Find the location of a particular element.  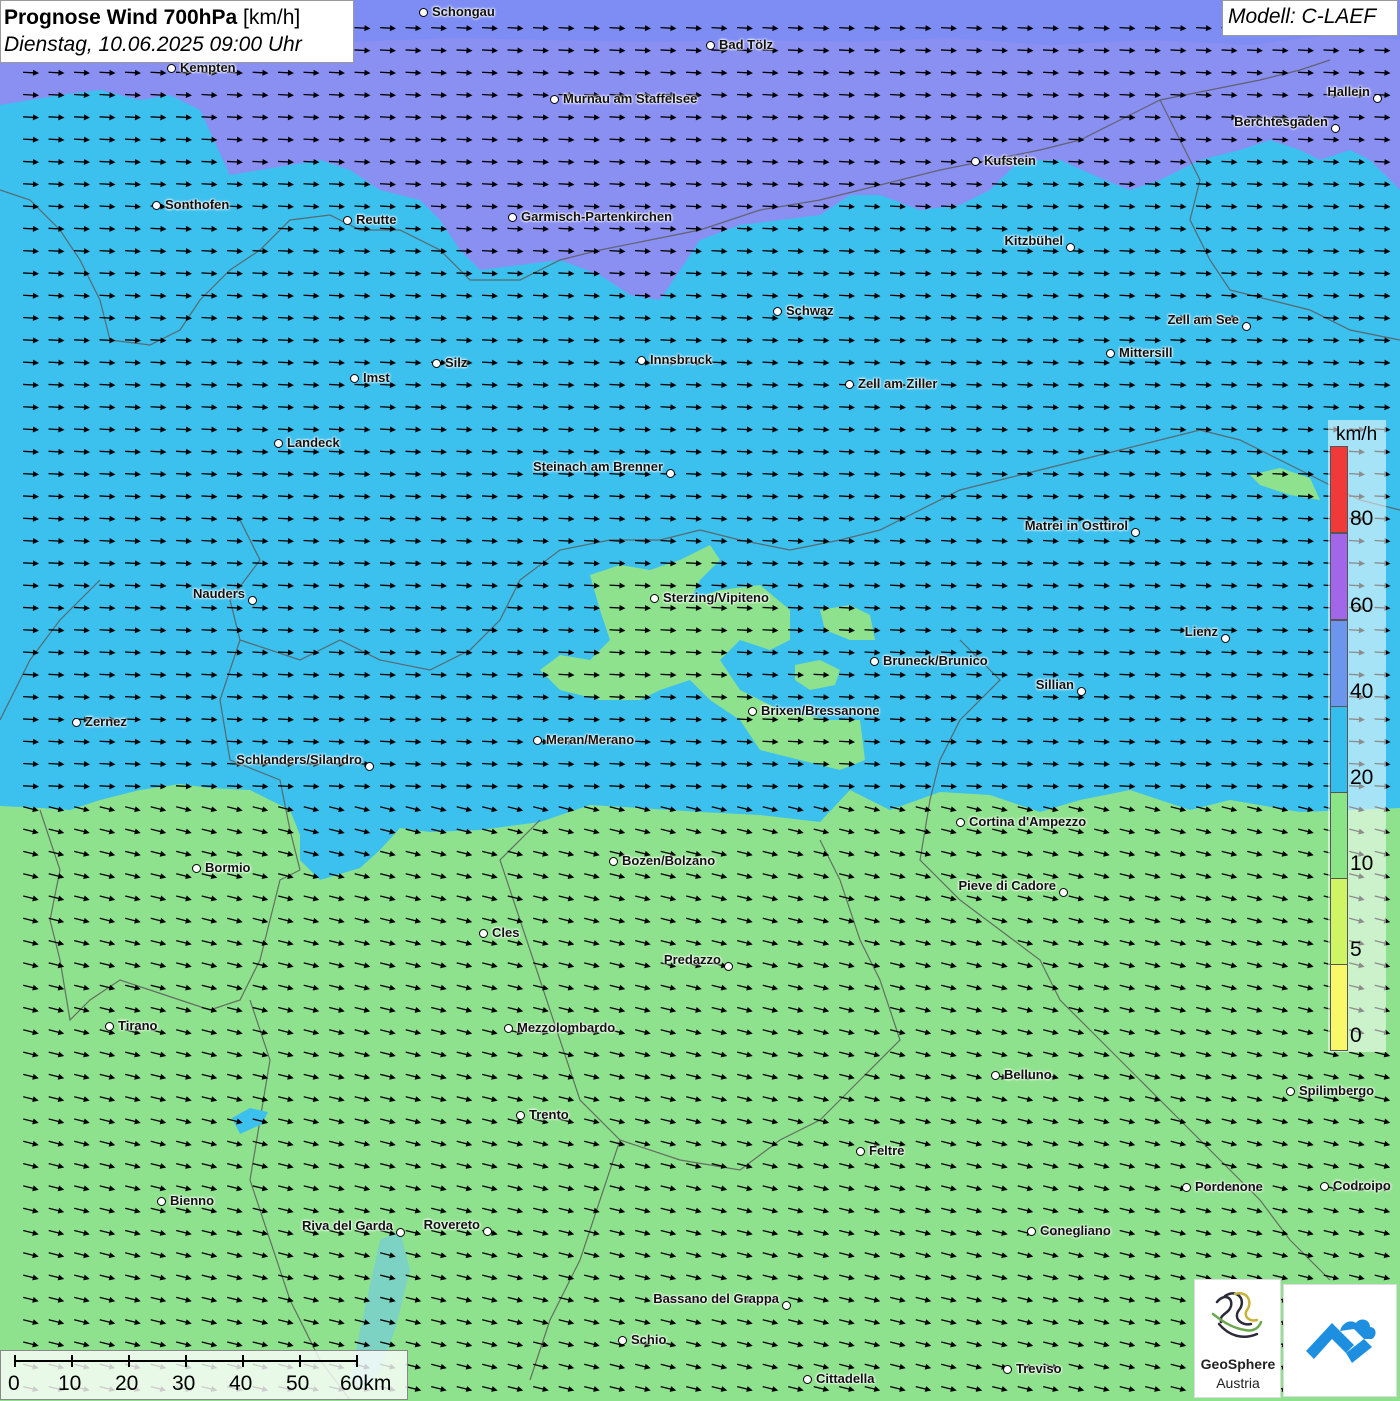

city-label: Sterzing/Vipiteno is located at coordinates (716, 597).